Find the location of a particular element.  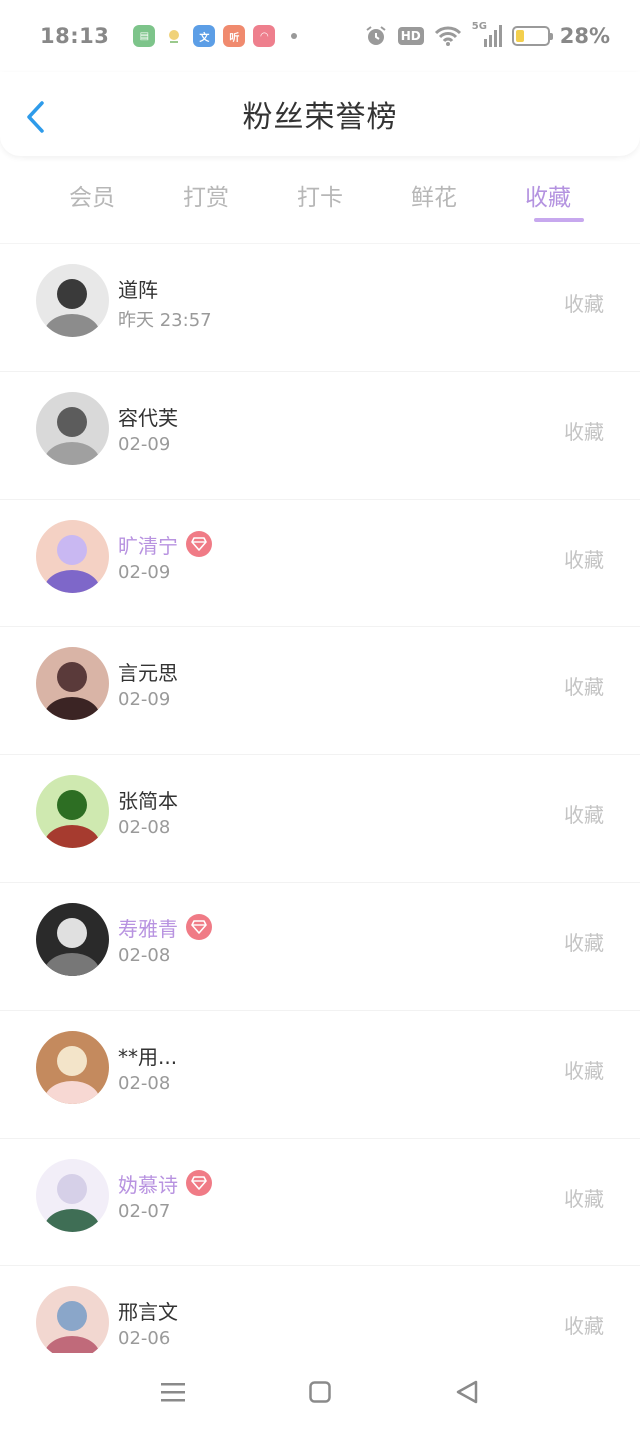

back-triangle-icon is located at coordinates (466, 1392).